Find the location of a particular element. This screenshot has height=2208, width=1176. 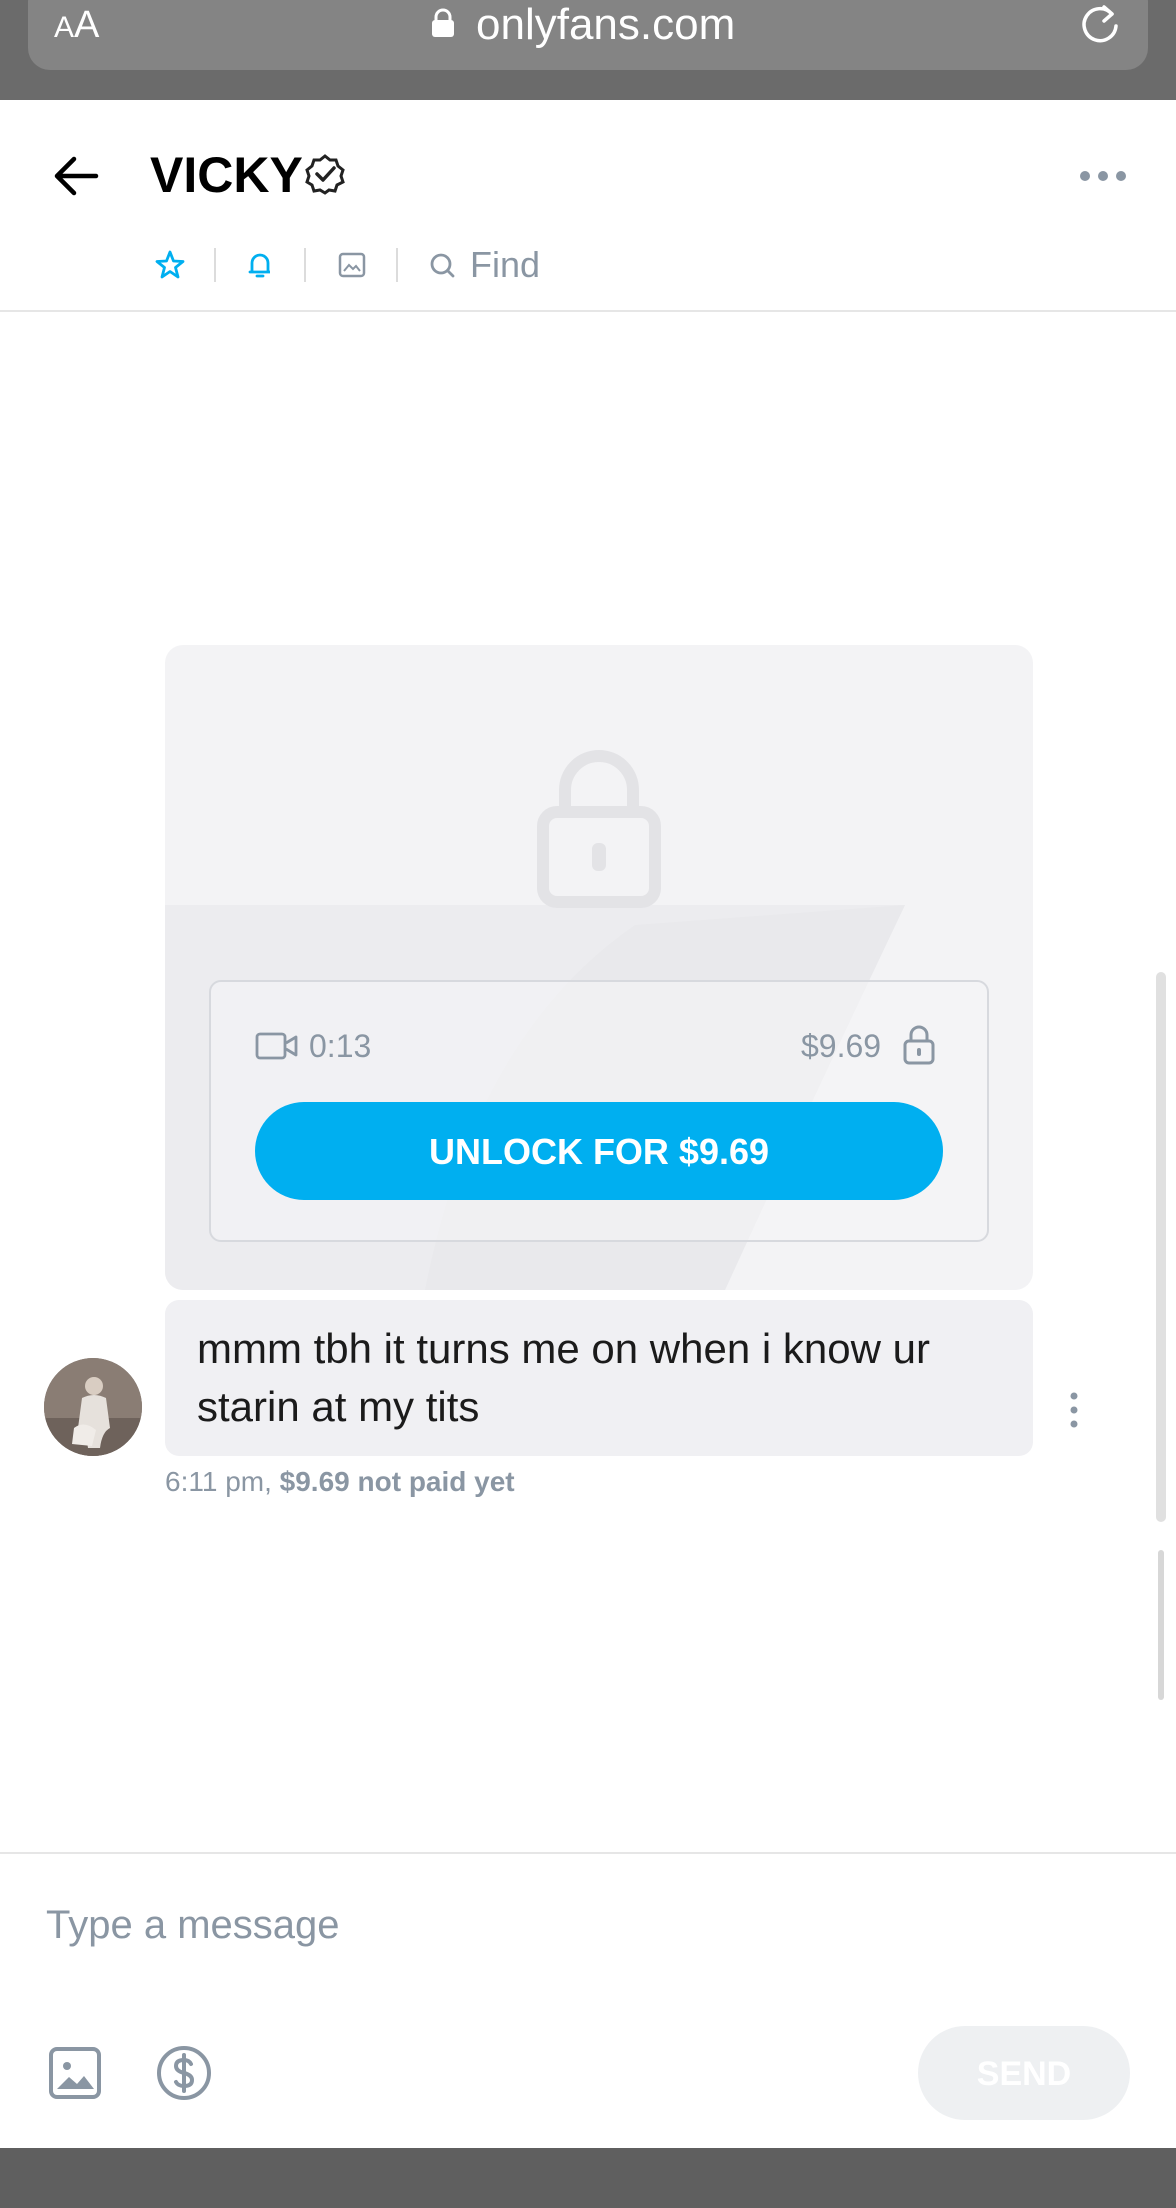

verified-badge-icon is located at coordinates (325, 174).